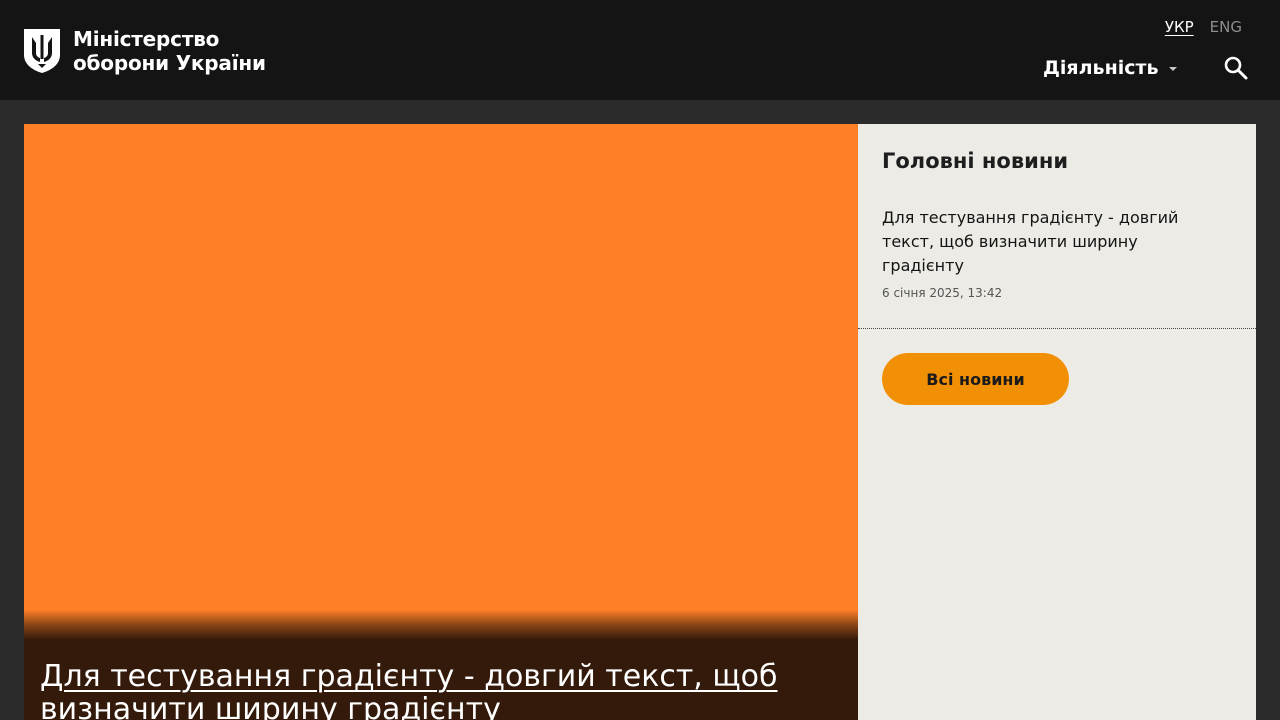  Describe the element at coordinates (42, 51) in the screenshot. I see `trident-emblem-icon` at that location.